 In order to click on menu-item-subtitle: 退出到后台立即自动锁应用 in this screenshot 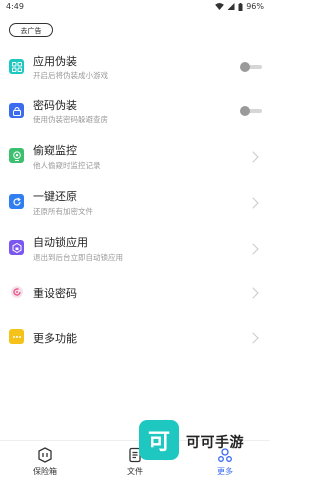, I will do `click(78, 257)`.